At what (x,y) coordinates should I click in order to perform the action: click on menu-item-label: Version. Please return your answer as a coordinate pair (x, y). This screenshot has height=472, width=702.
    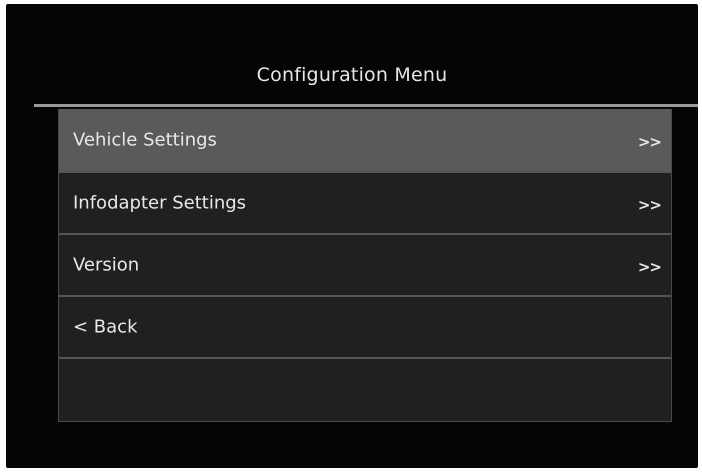
    Looking at the image, I should click on (106, 265).